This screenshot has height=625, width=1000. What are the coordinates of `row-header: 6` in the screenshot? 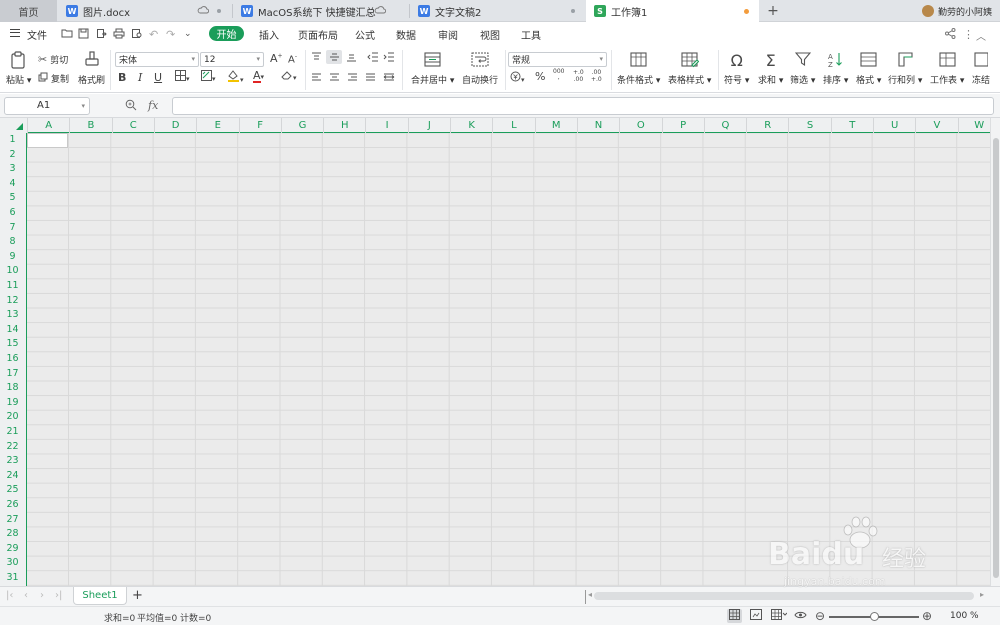 It's located at (12, 213).